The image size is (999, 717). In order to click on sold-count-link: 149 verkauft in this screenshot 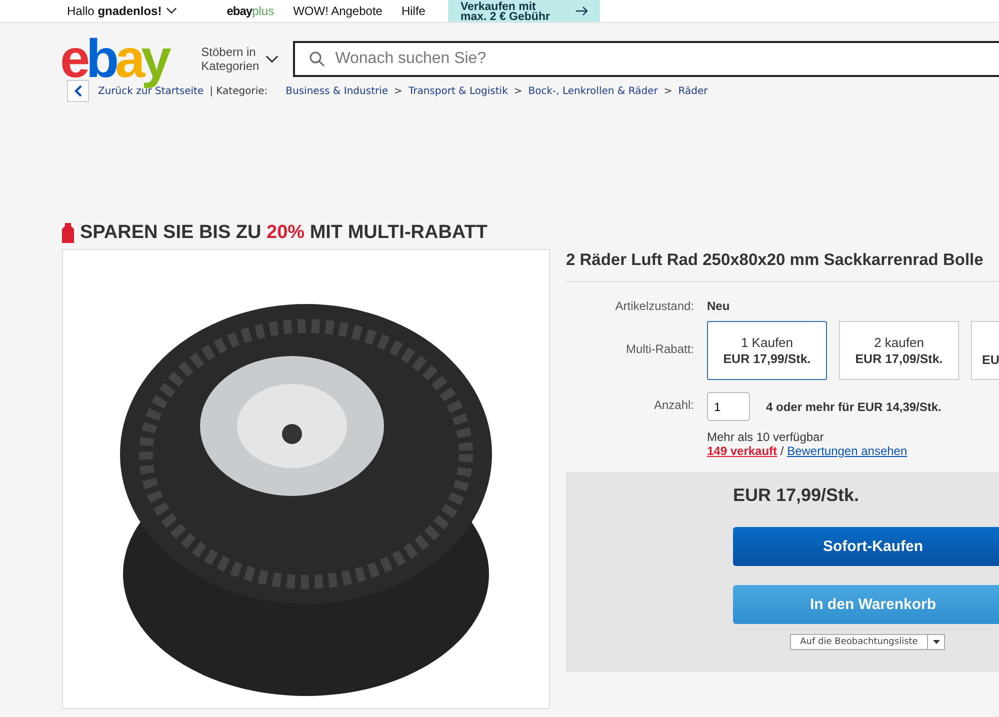, I will do `click(742, 451)`.